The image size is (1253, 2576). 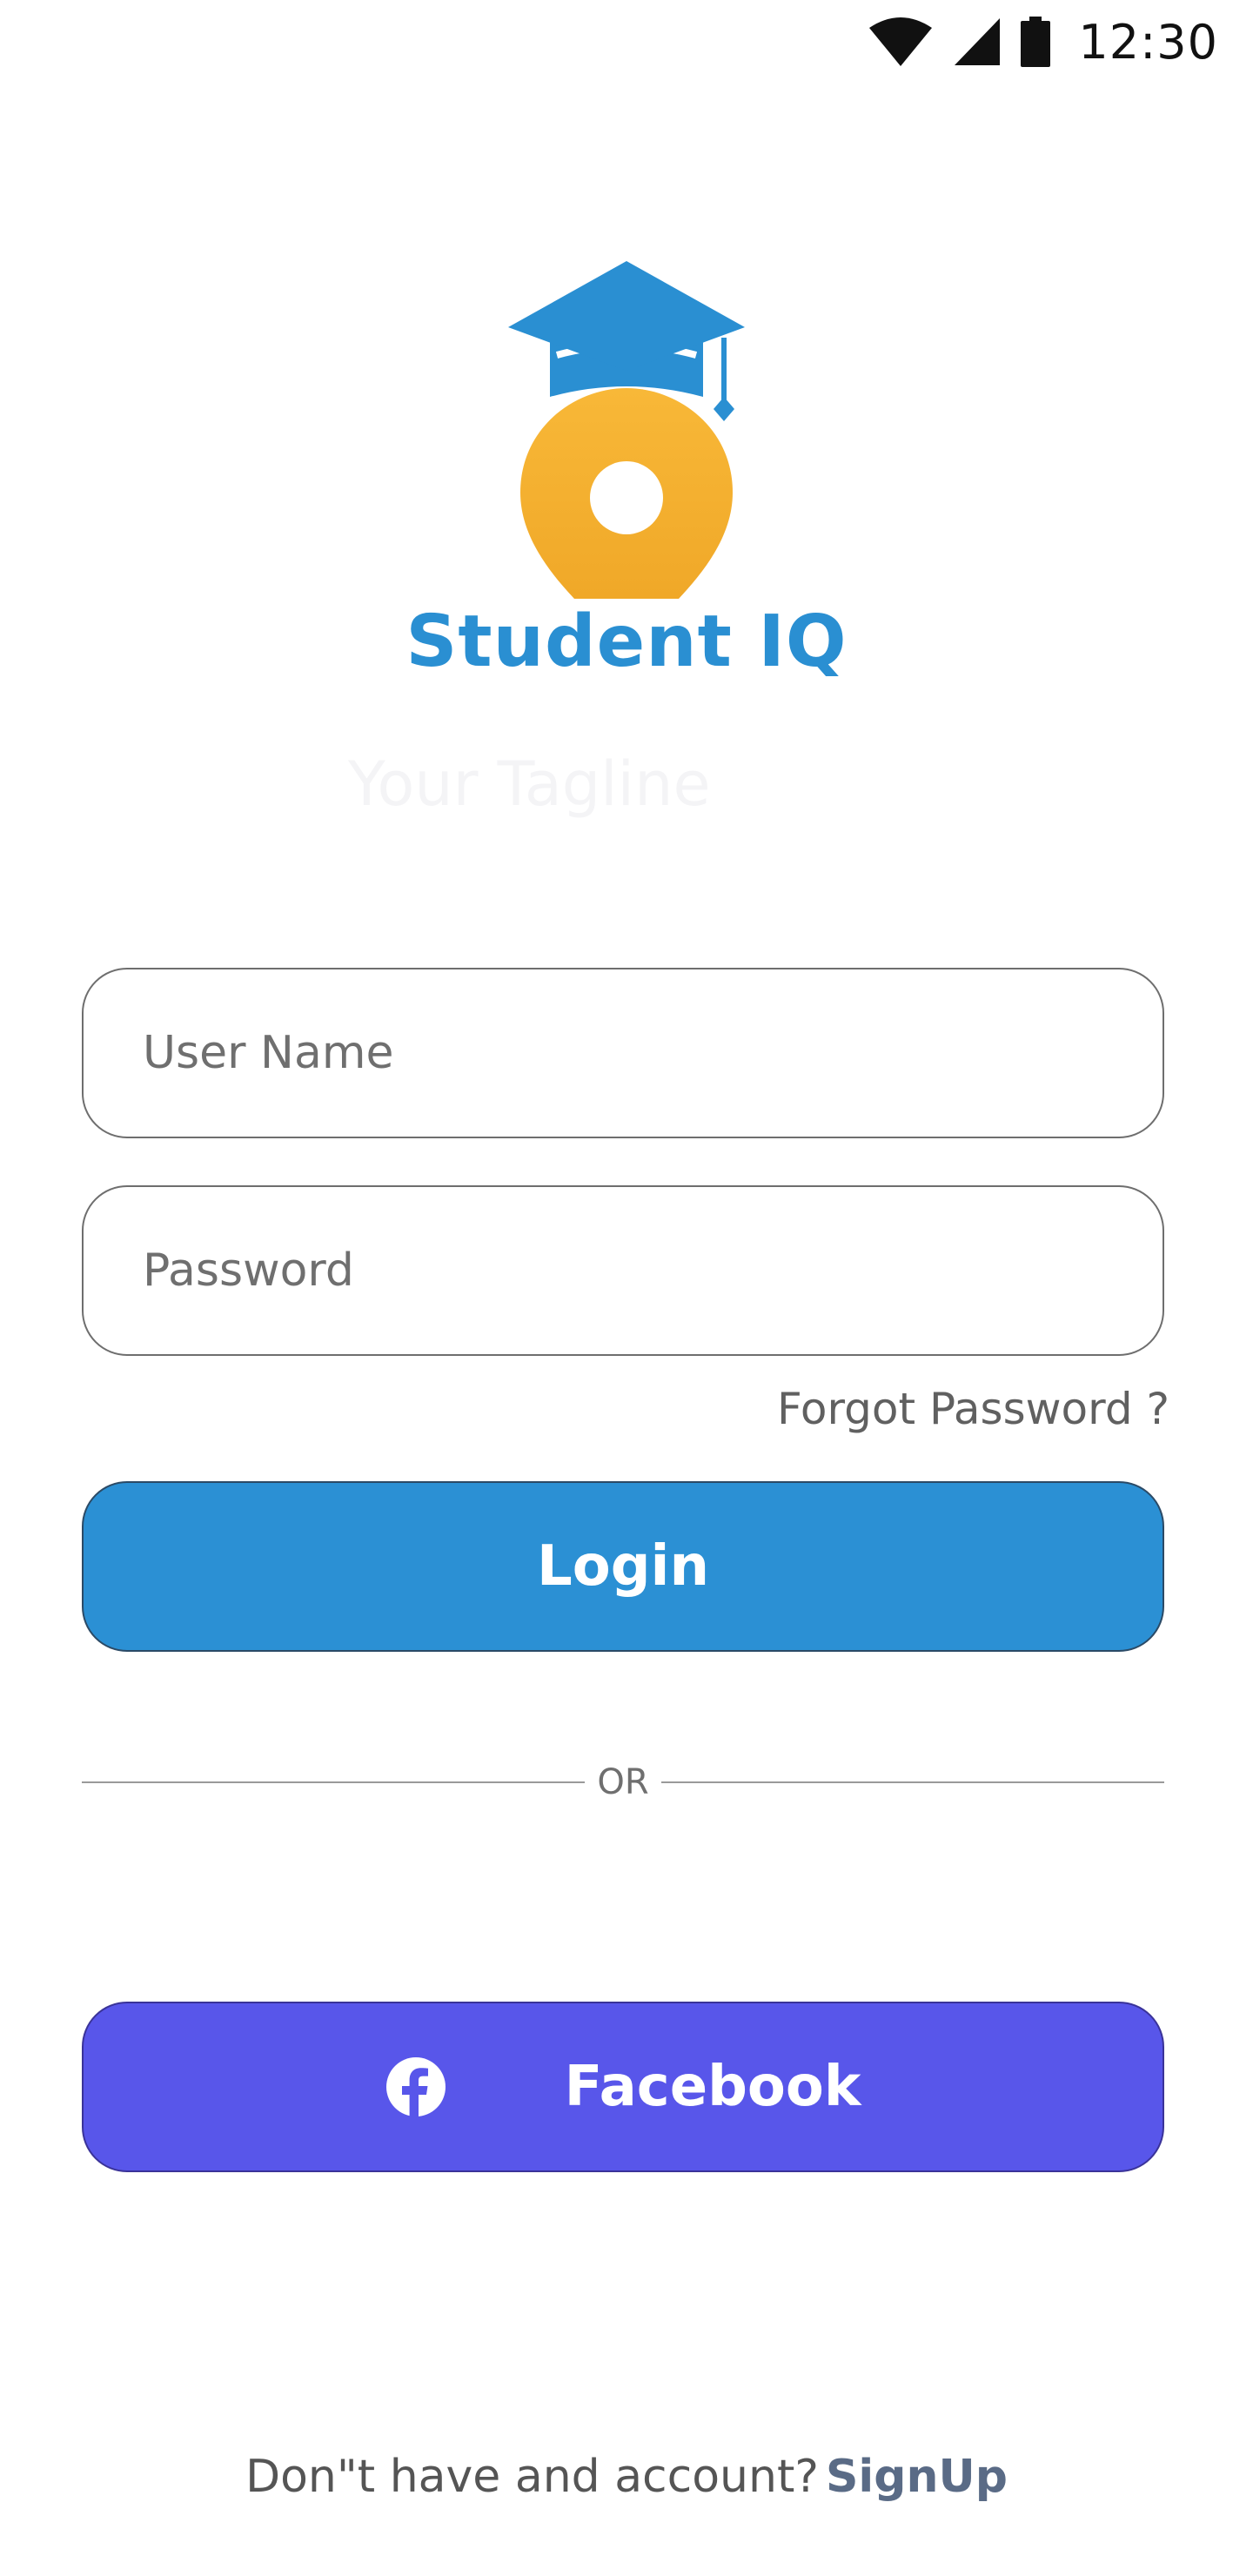 What do you see at coordinates (626, 430) in the screenshot?
I see `graduation-pin-logo` at bounding box center [626, 430].